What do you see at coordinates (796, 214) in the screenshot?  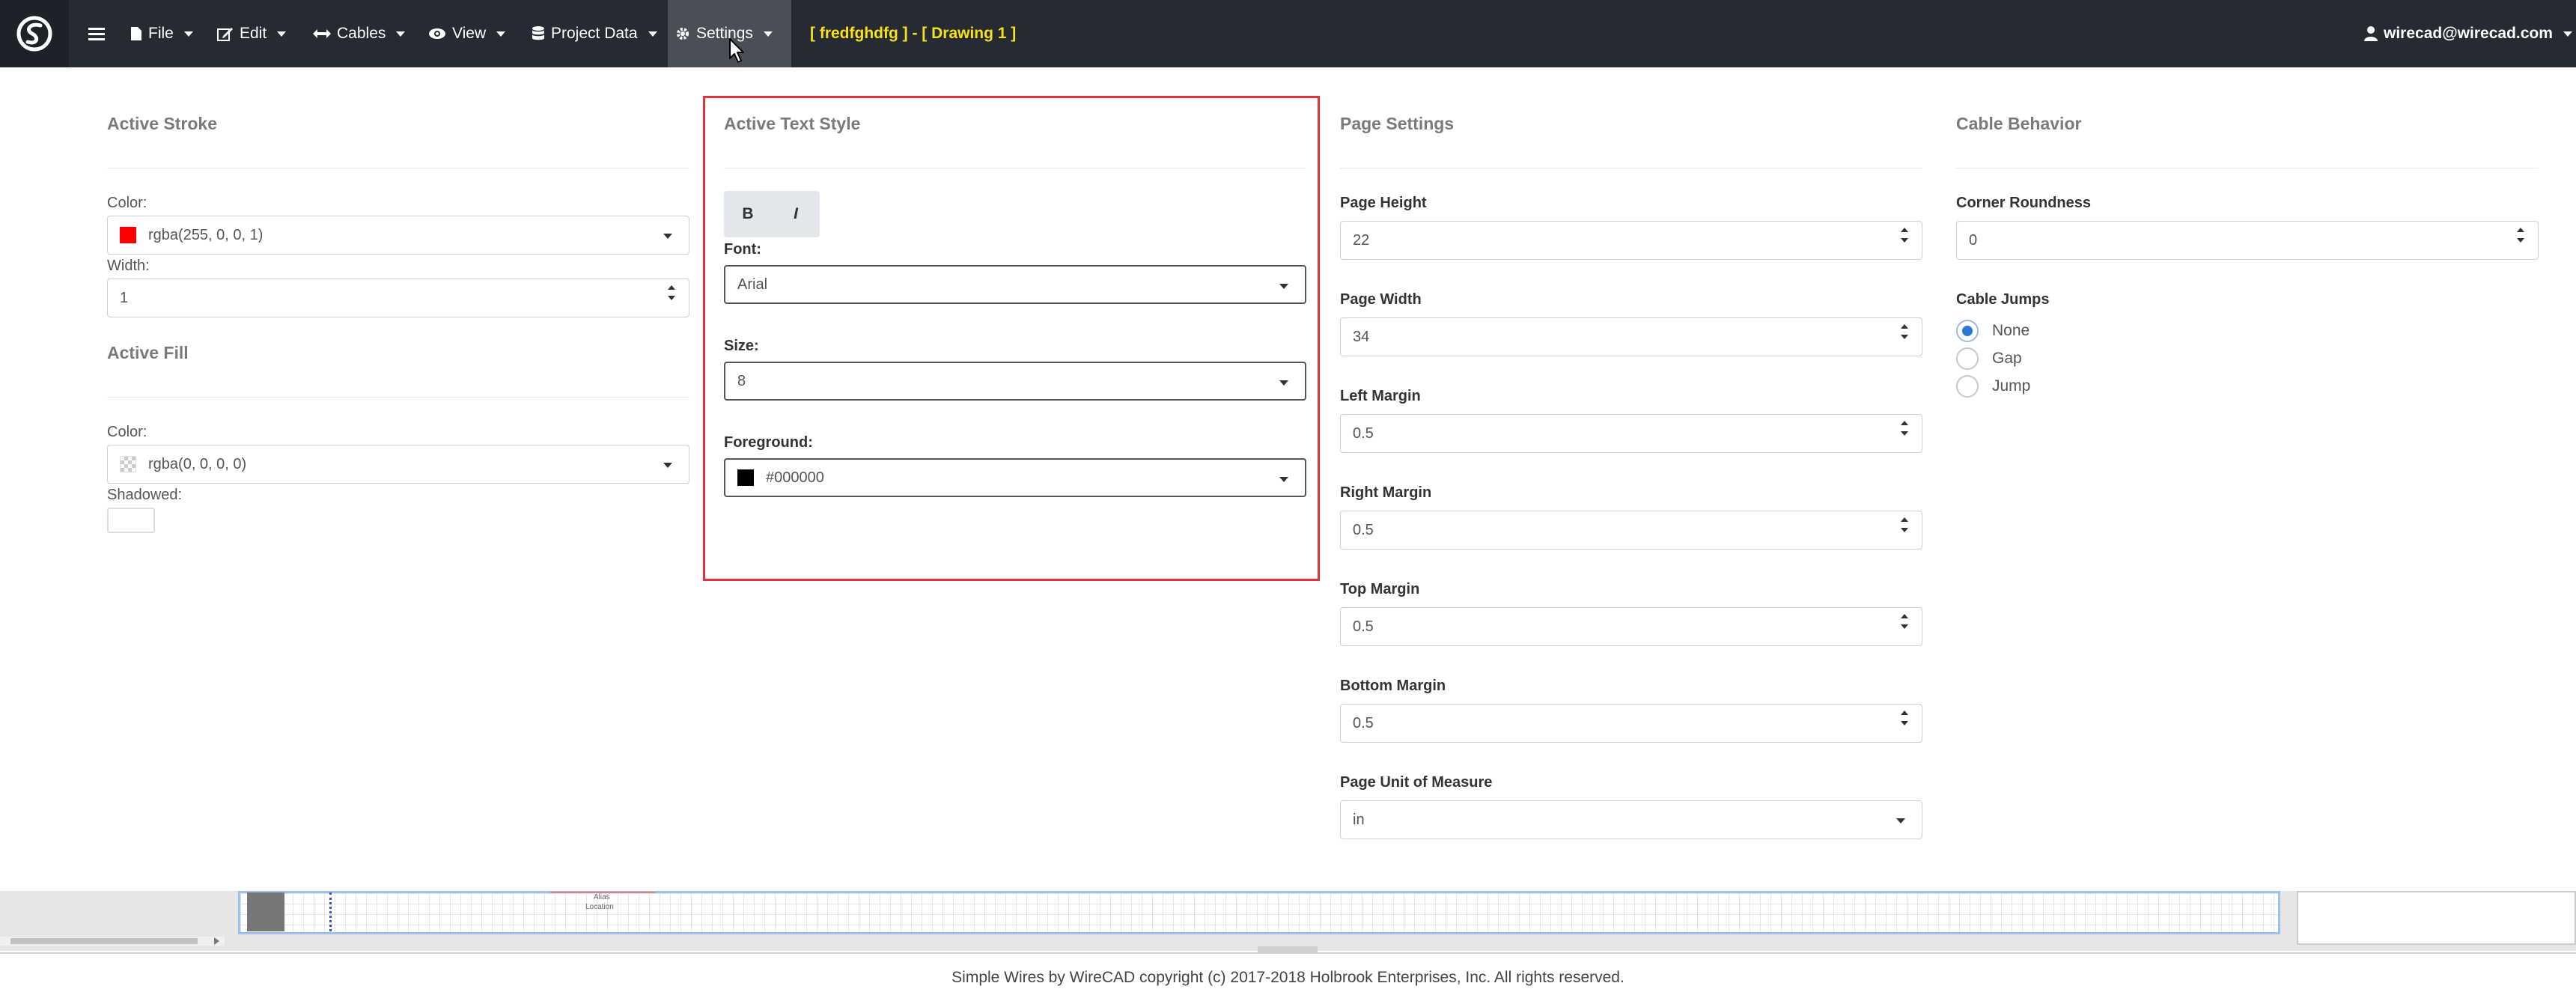 I see `italic-button: I` at bounding box center [796, 214].